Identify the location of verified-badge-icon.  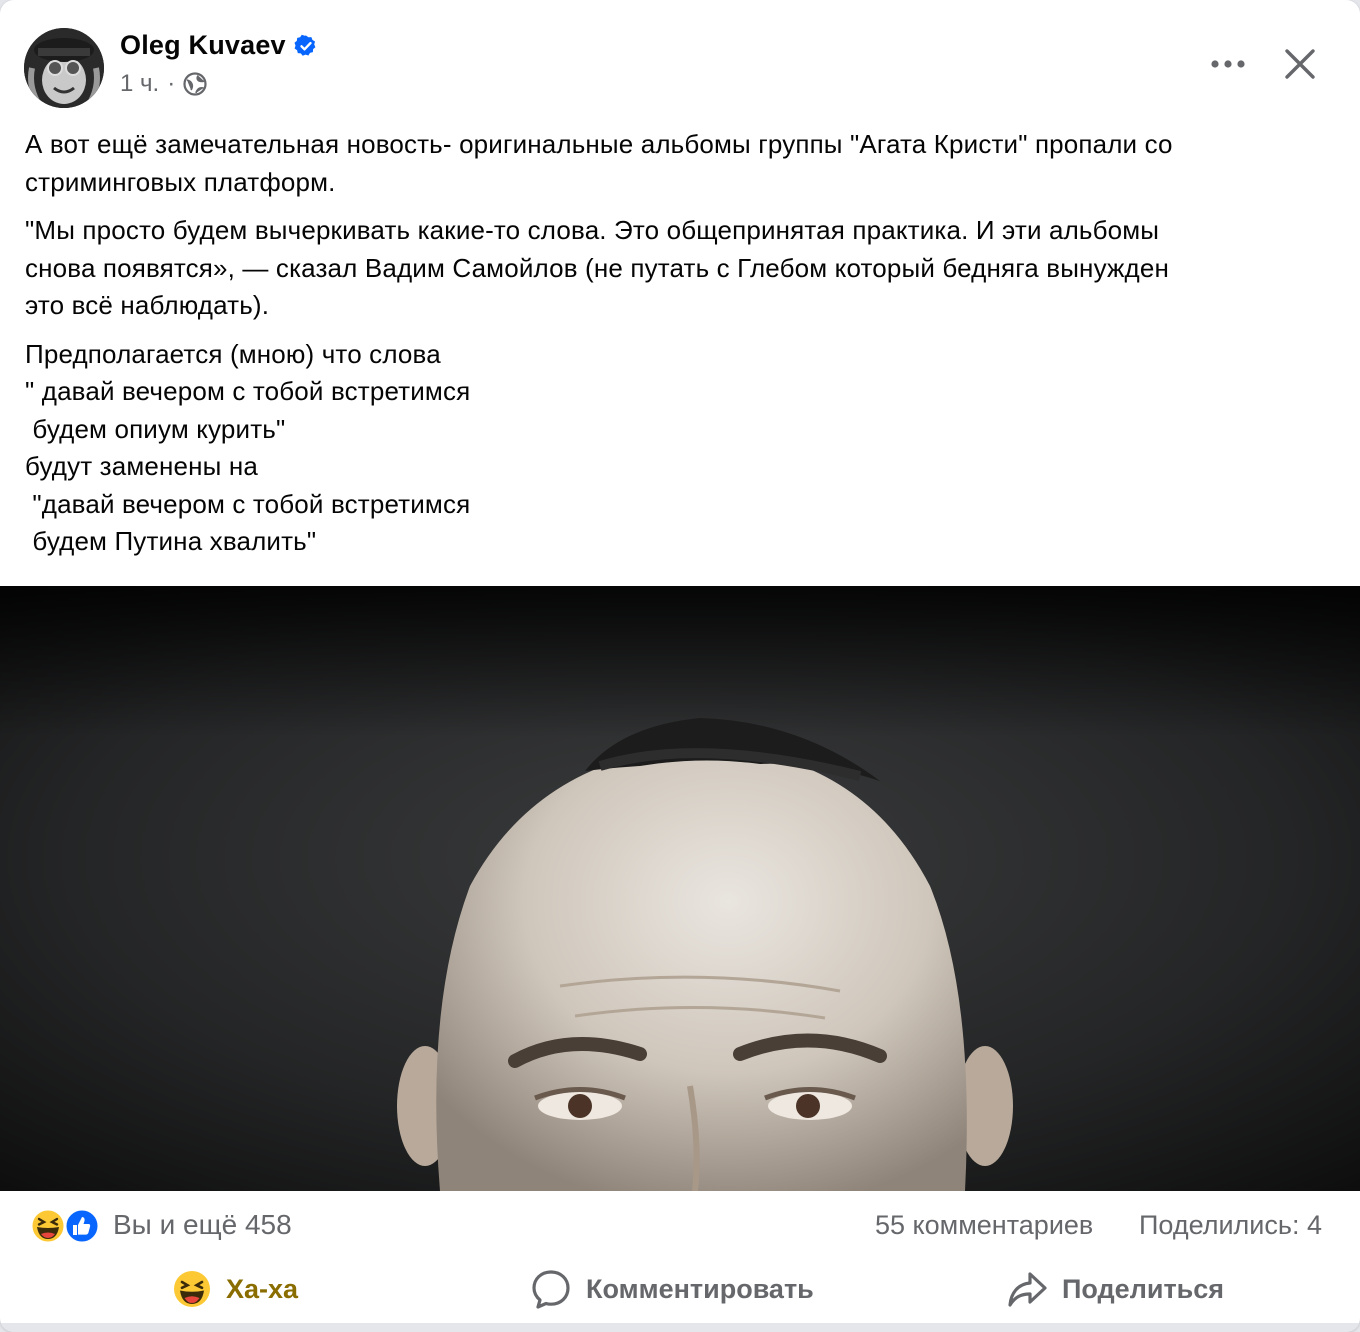
(306, 46).